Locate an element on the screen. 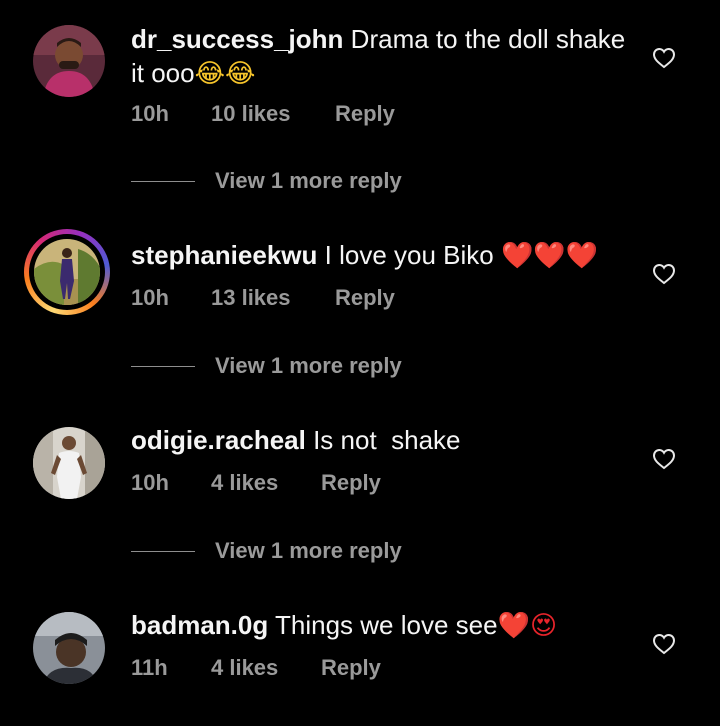 The width and height of the screenshot is (720, 726). comment-meta: 10h 13 likes Reply is located at coordinates (263, 298).